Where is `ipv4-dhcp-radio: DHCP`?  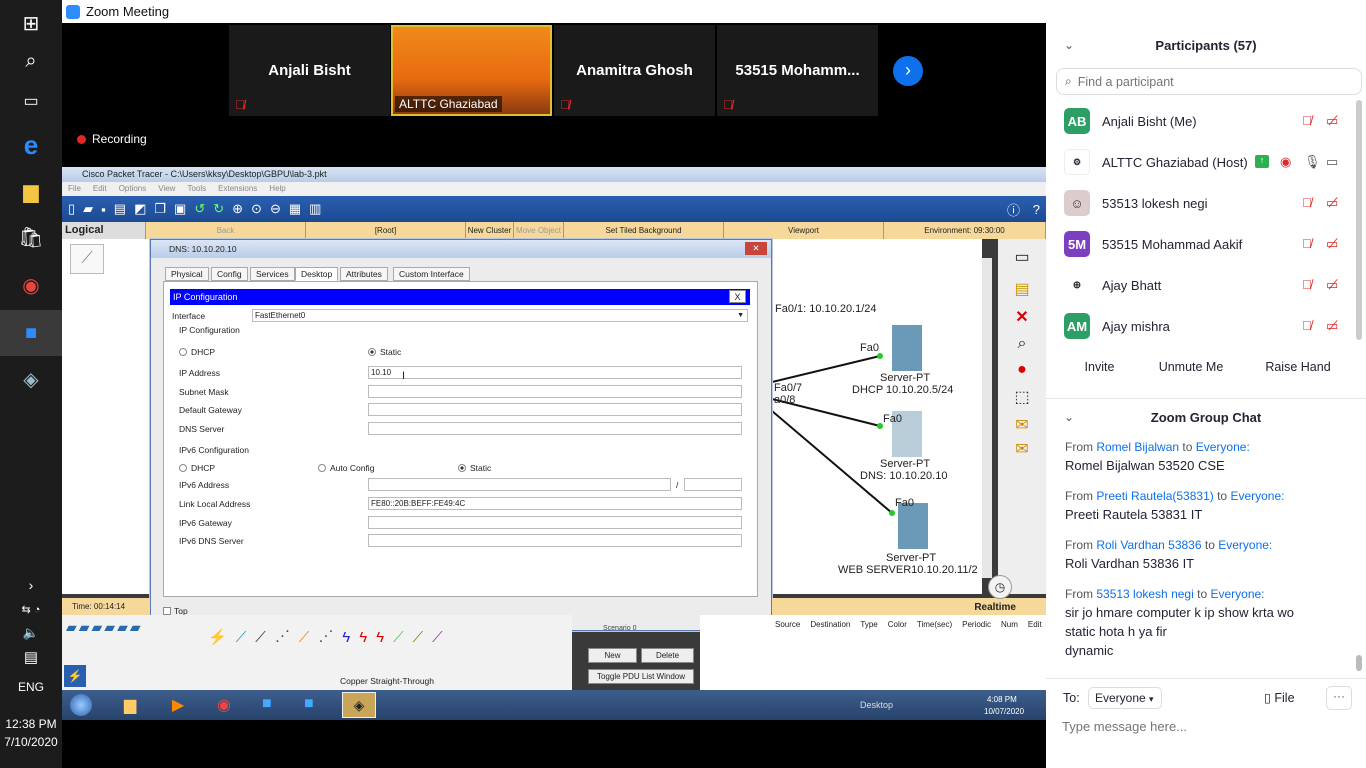
ipv4-dhcp-radio: DHCP is located at coordinates (197, 352).